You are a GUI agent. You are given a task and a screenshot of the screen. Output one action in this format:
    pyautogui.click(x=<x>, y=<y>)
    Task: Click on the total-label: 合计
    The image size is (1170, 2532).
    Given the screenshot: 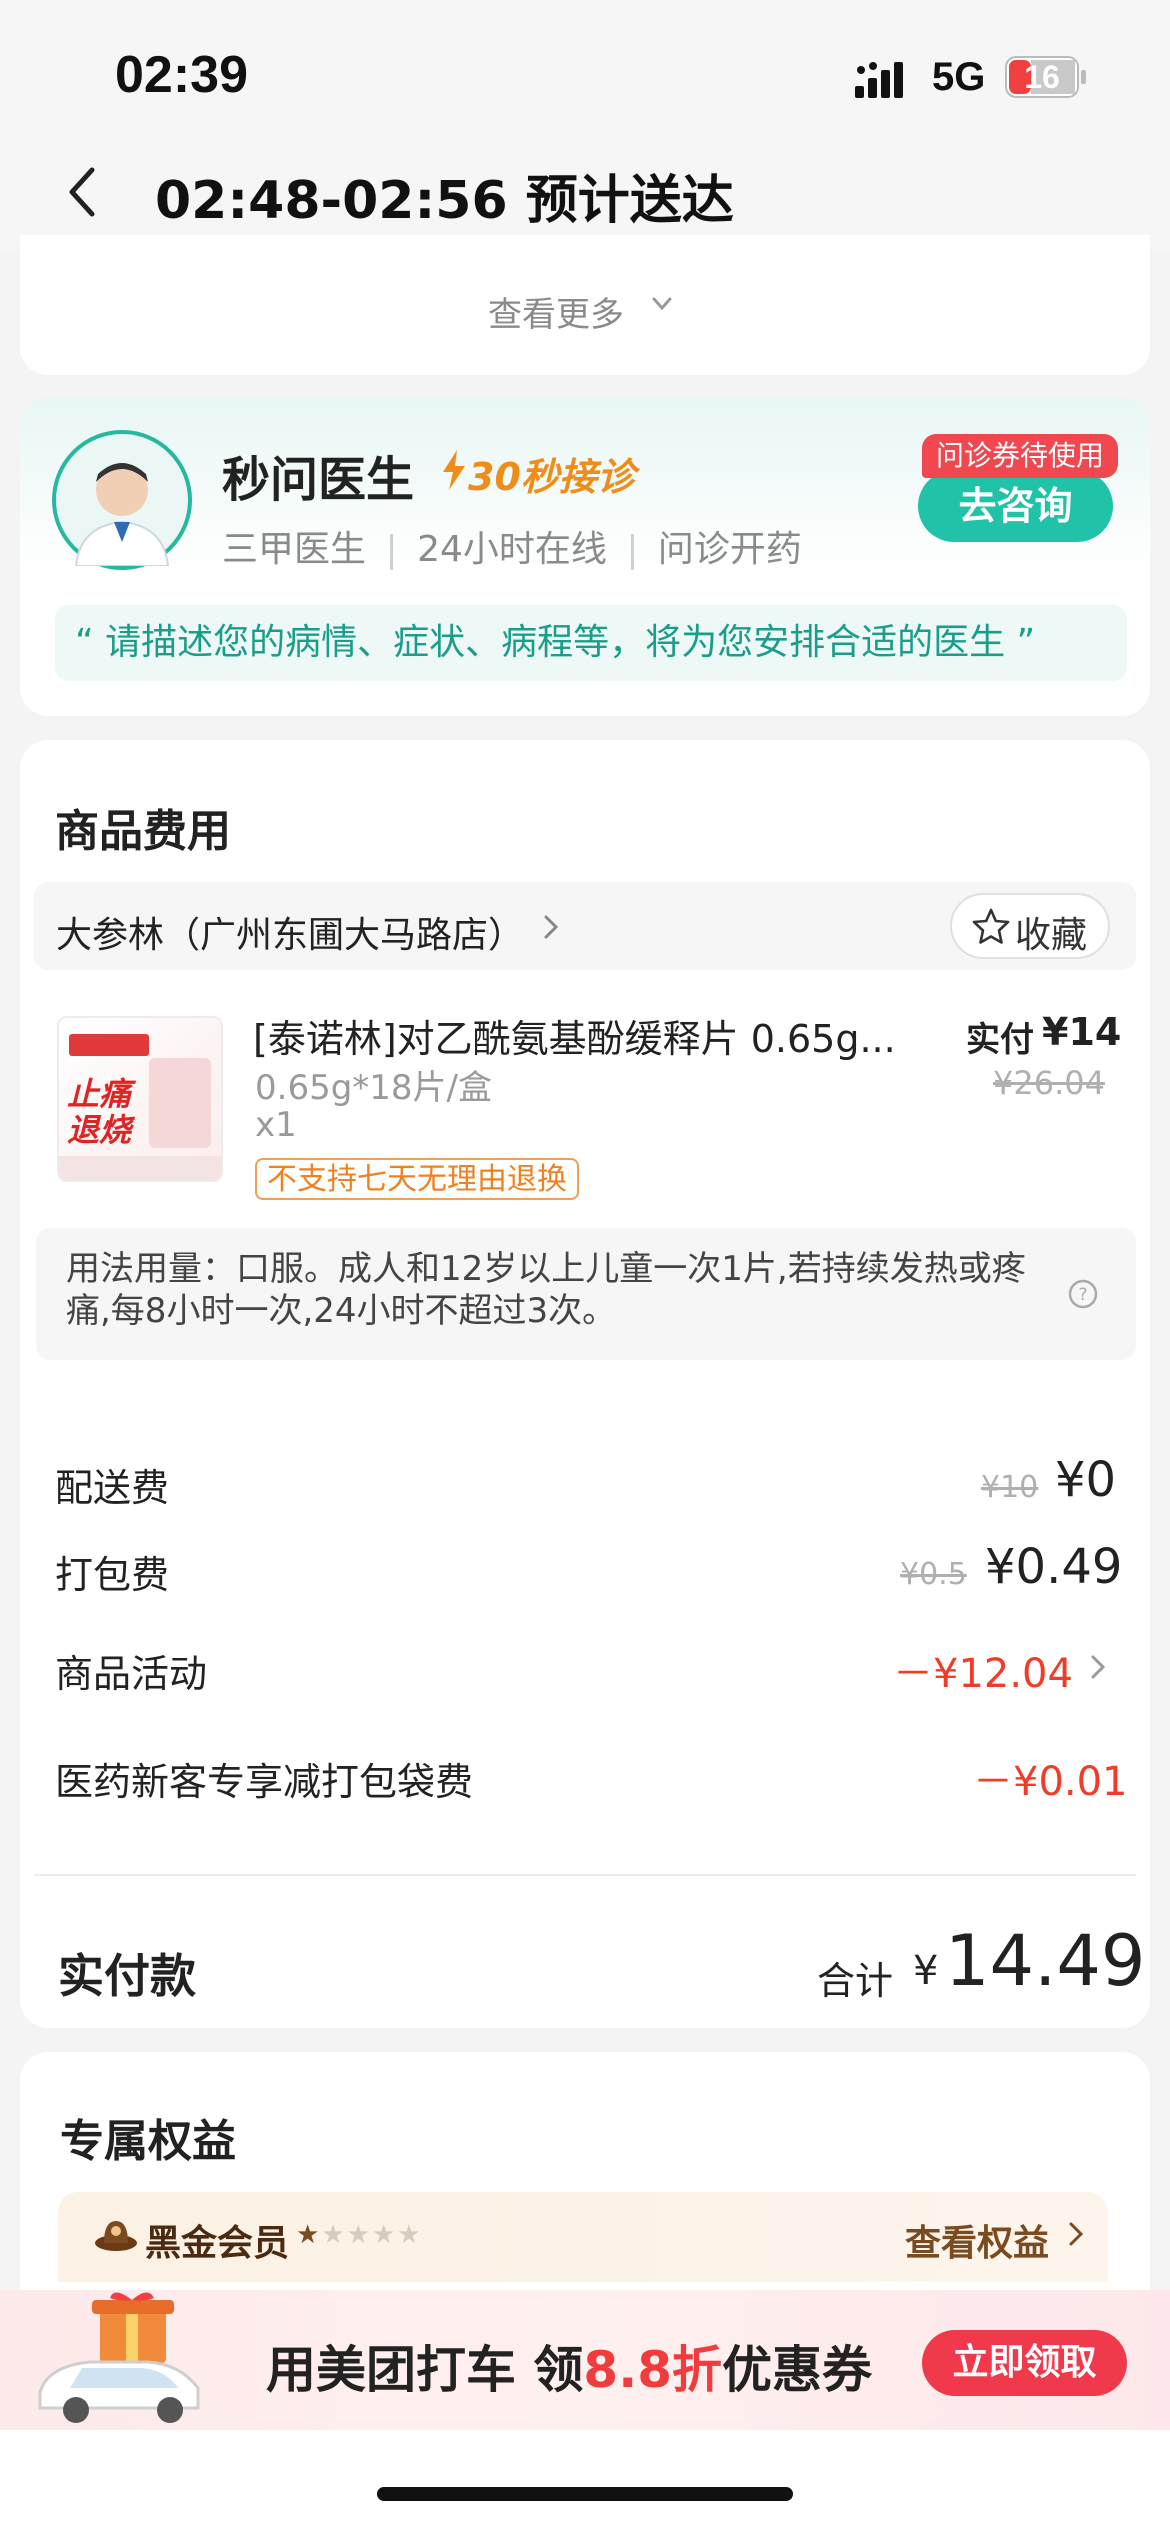 What is the action you would take?
    pyautogui.click(x=855, y=1981)
    